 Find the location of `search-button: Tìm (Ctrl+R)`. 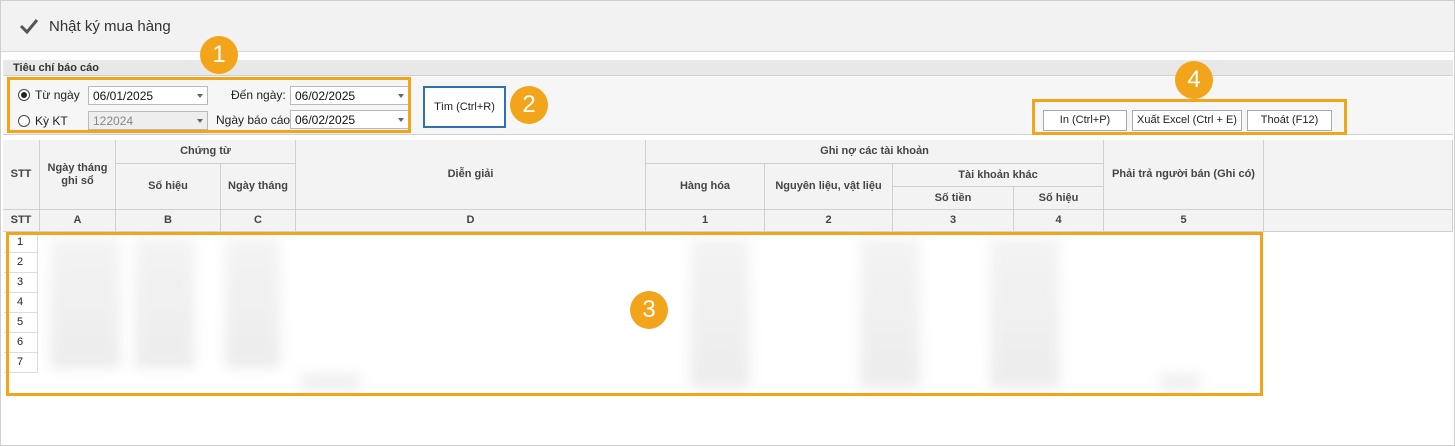

search-button: Tìm (Ctrl+R) is located at coordinates (464, 107).